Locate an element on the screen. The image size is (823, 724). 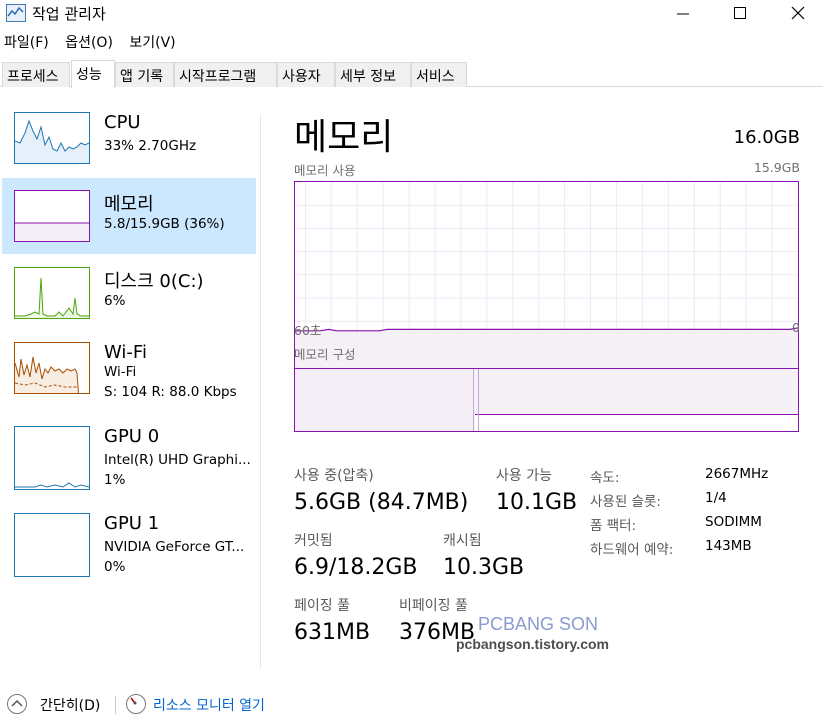
sidebar-item-gpu0: GPU 0 Intel(R) UHD Graphi... 1% is located at coordinates (129, 452).